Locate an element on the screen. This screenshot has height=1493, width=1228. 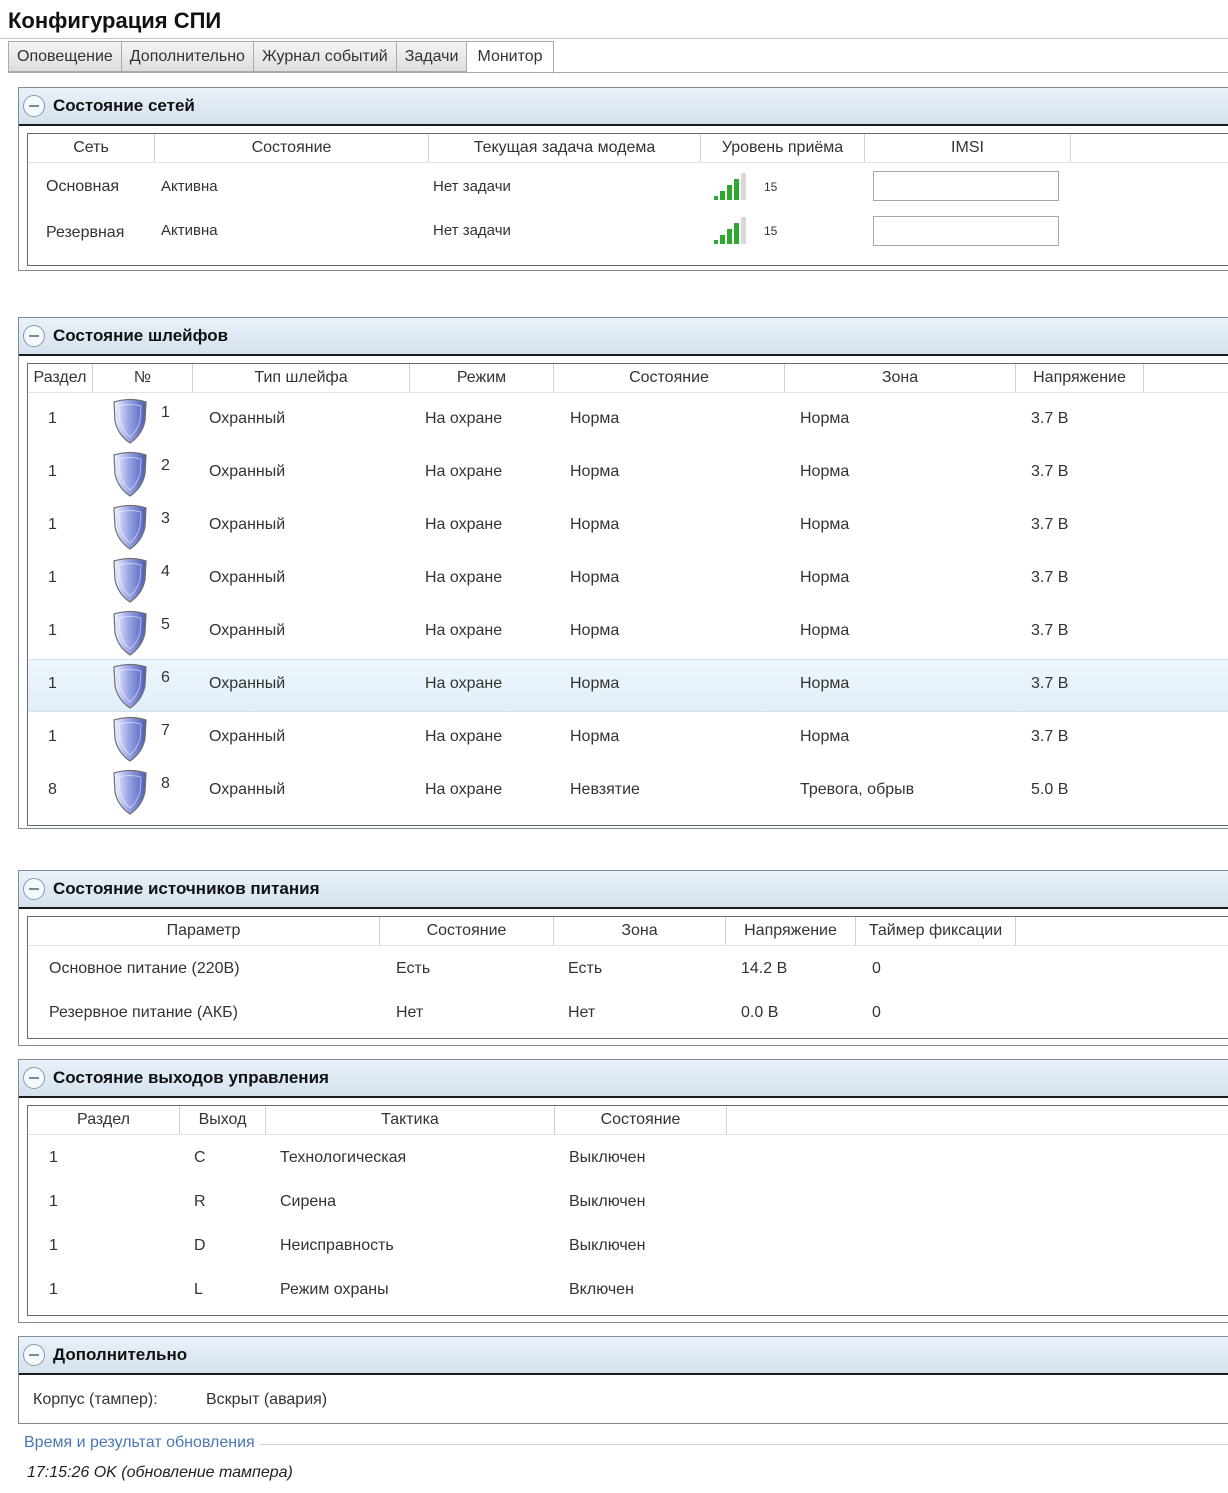
output-id: L is located at coordinates (198, 1289).